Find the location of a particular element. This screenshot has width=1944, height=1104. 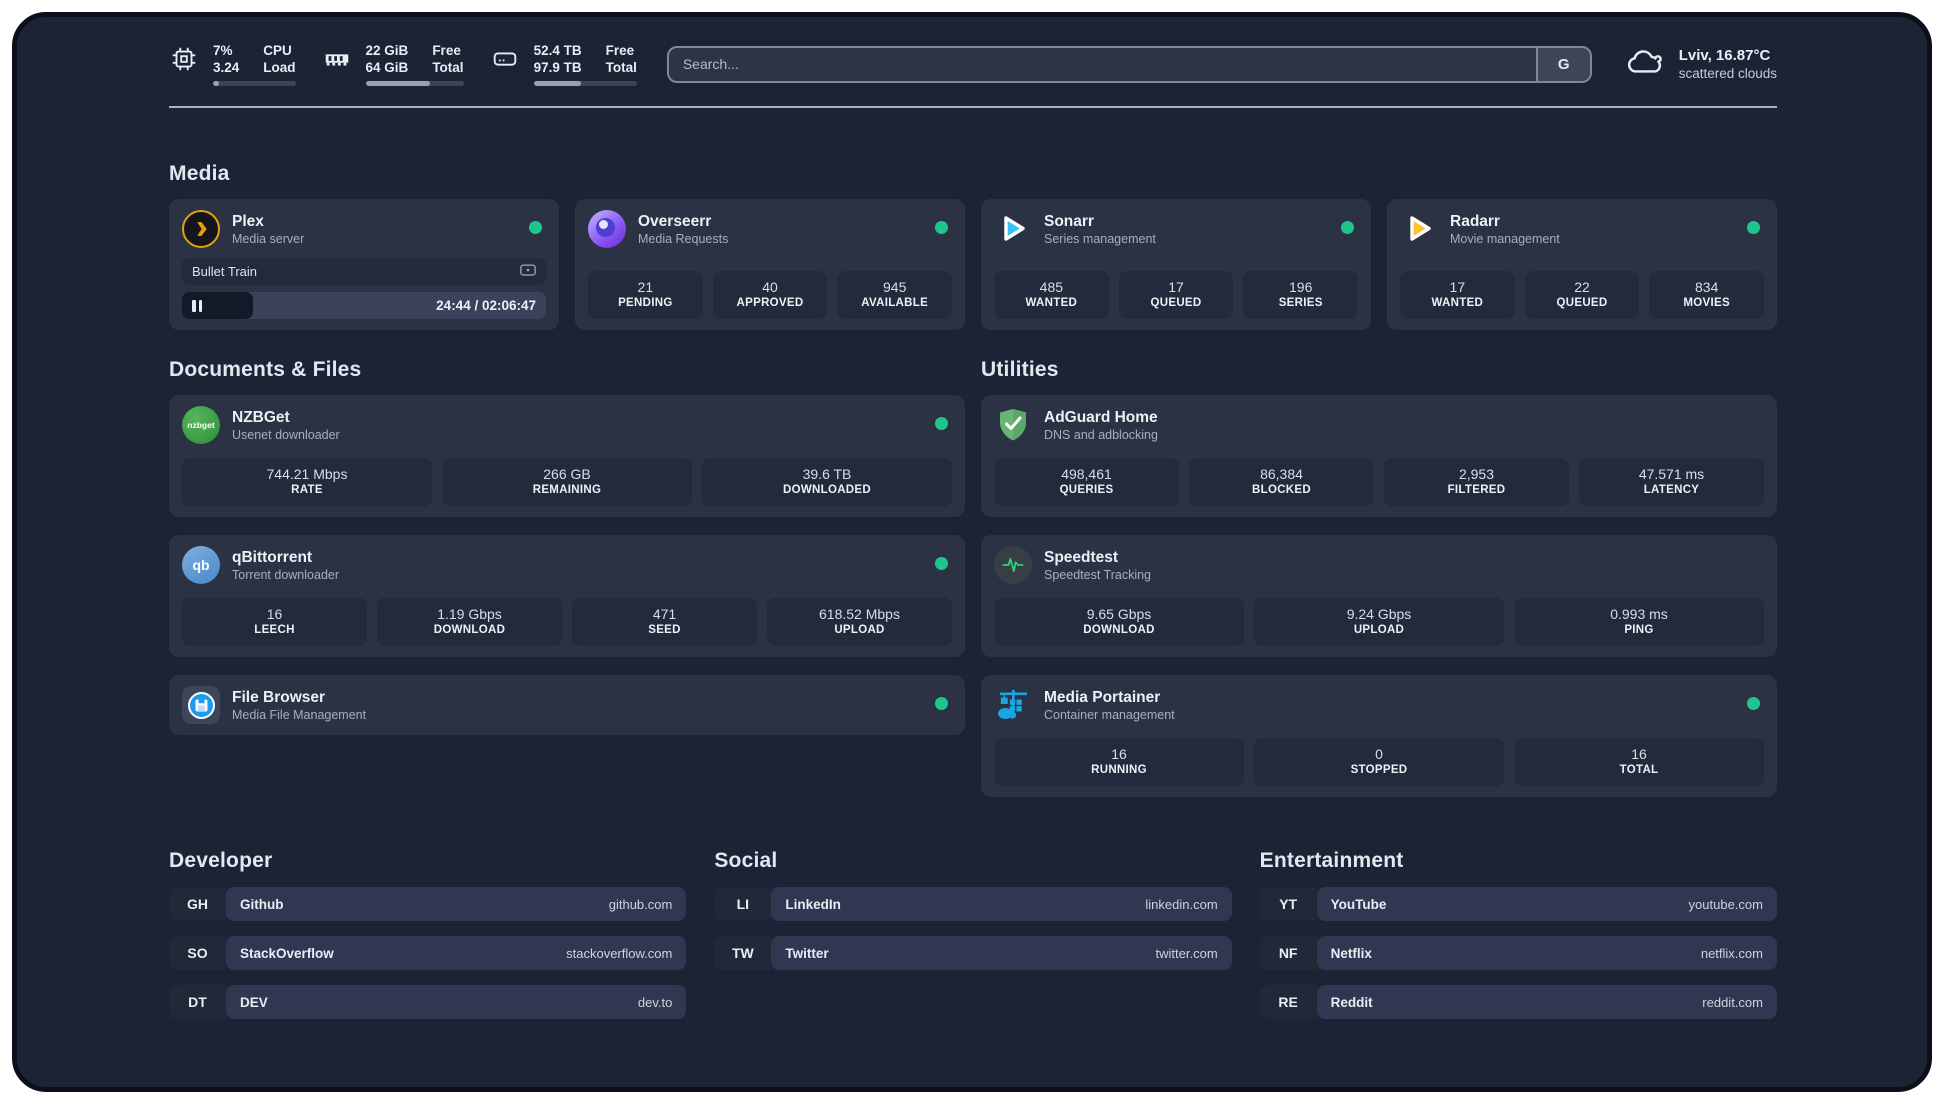

speedtest-icon is located at coordinates (1013, 565).